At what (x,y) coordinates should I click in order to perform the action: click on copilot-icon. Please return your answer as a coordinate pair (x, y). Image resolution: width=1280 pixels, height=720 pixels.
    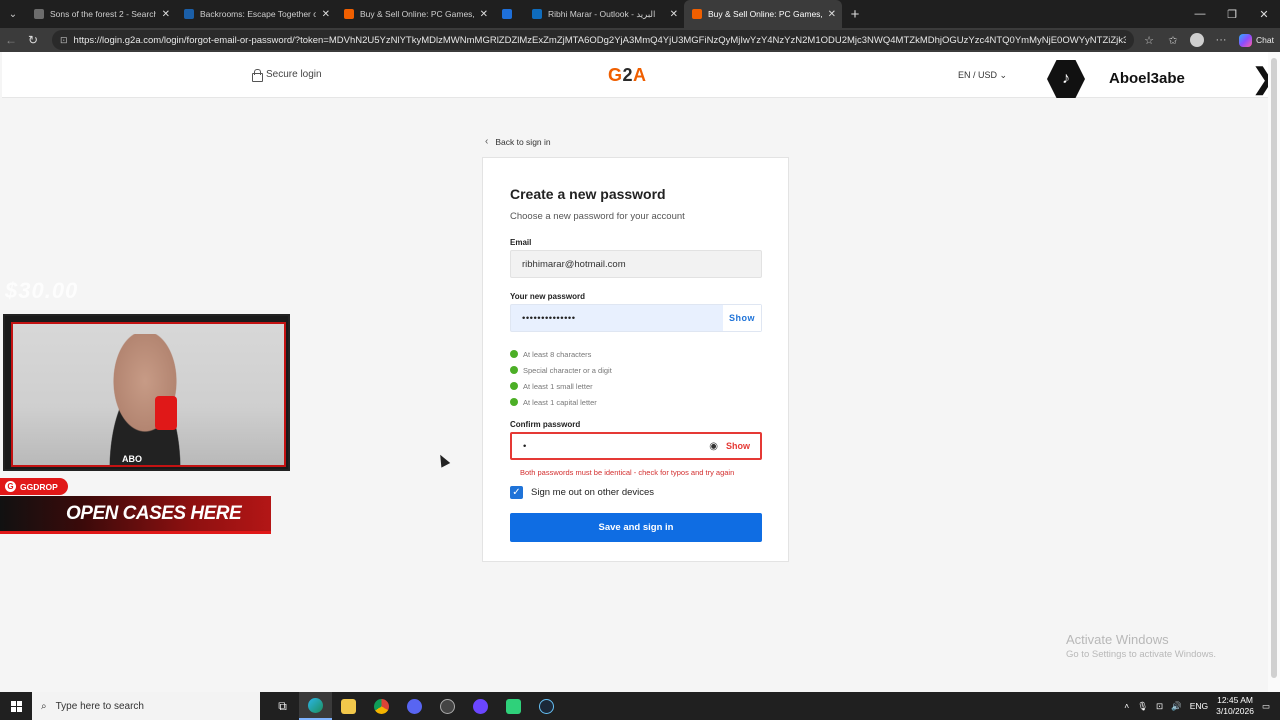
    Looking at the image, I should click on (1246, 40).